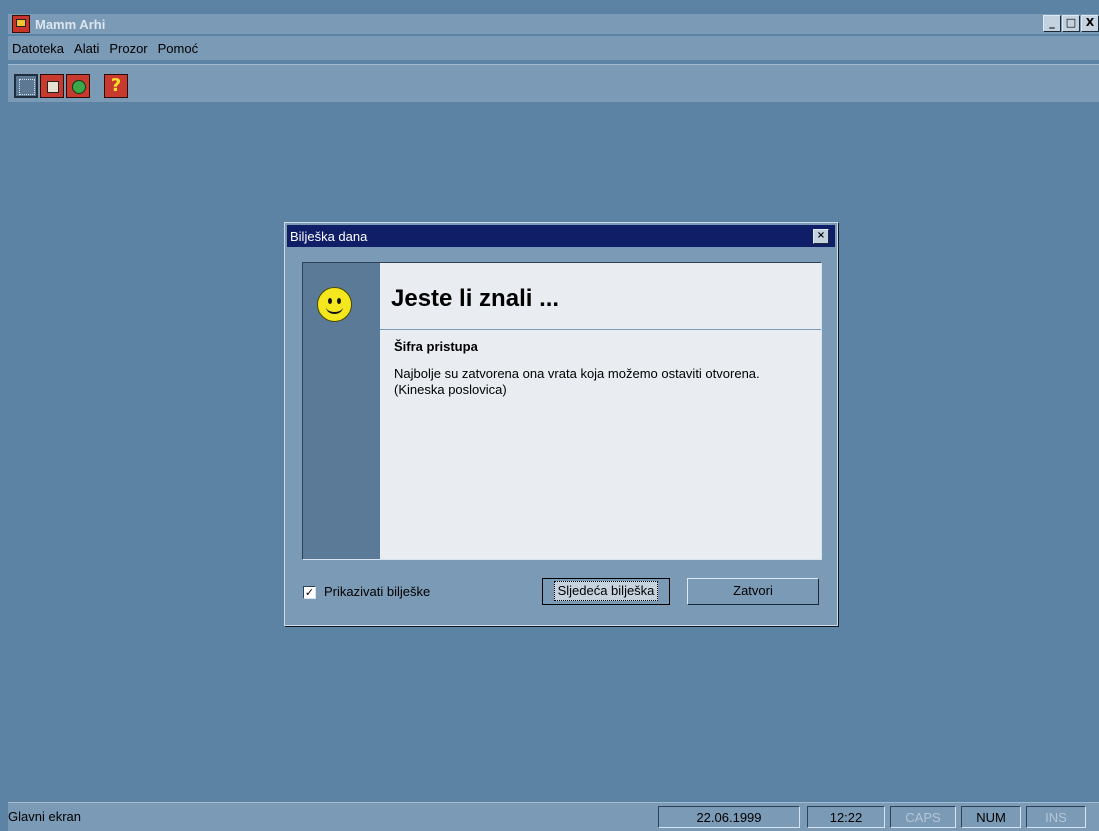  I want to click on menu-prozor: Prozor, so click(128, 48).